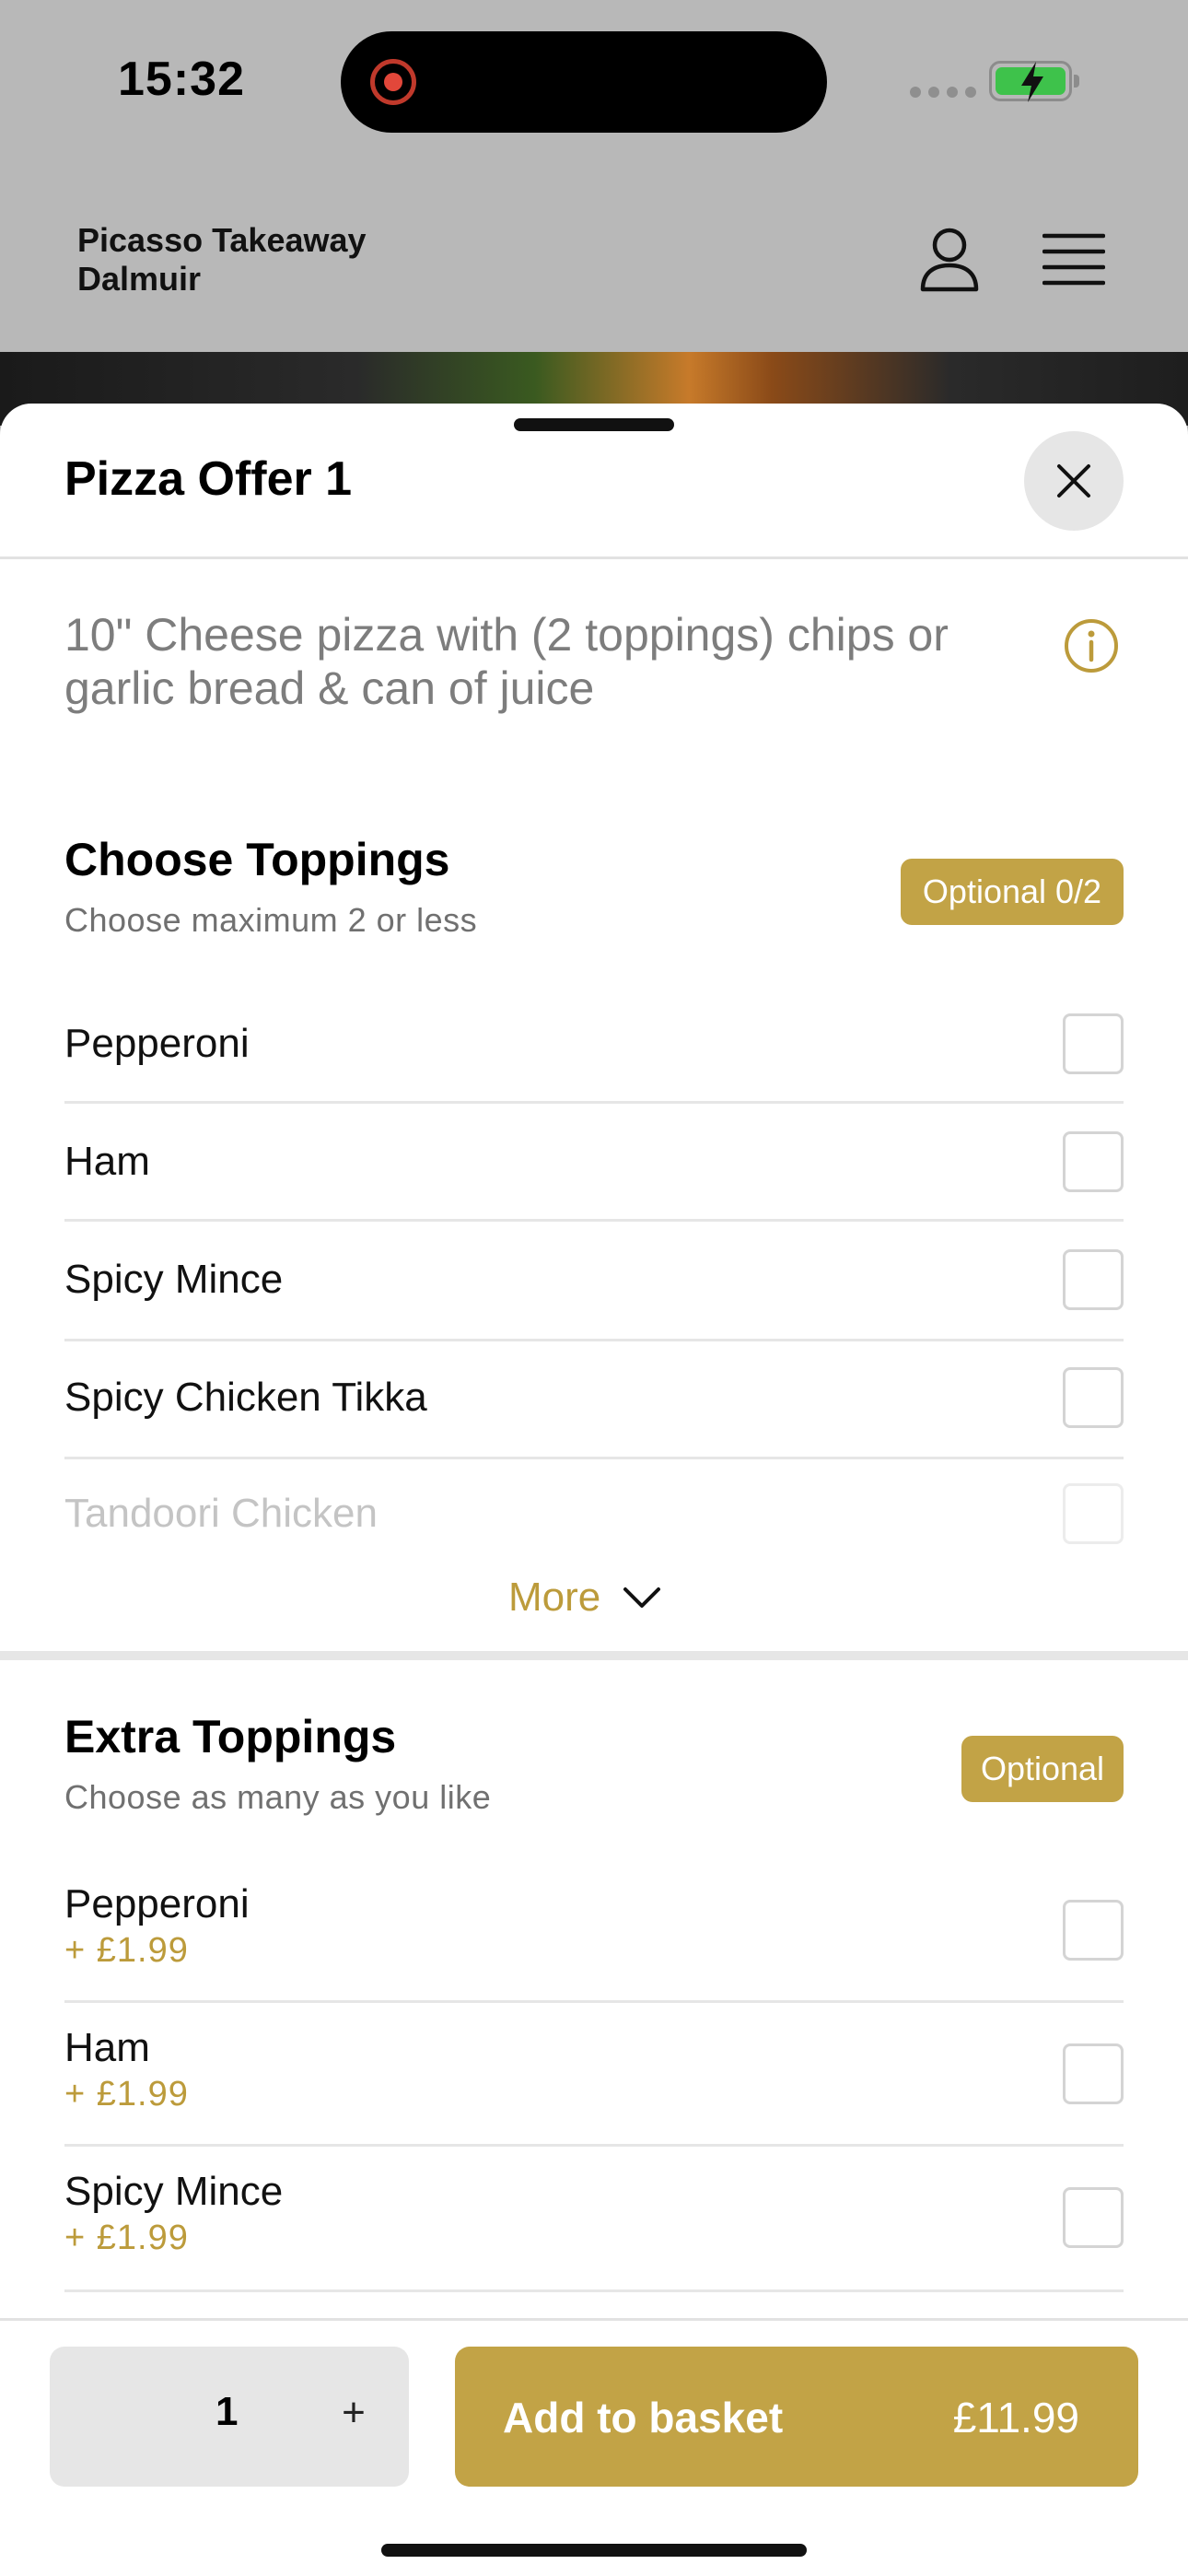 Image resolution: width=1188 pixels, height=2576 pixels. Describe the element at coordinates (594, 2550) in the screenshot. I see `home-indicator` at that location.